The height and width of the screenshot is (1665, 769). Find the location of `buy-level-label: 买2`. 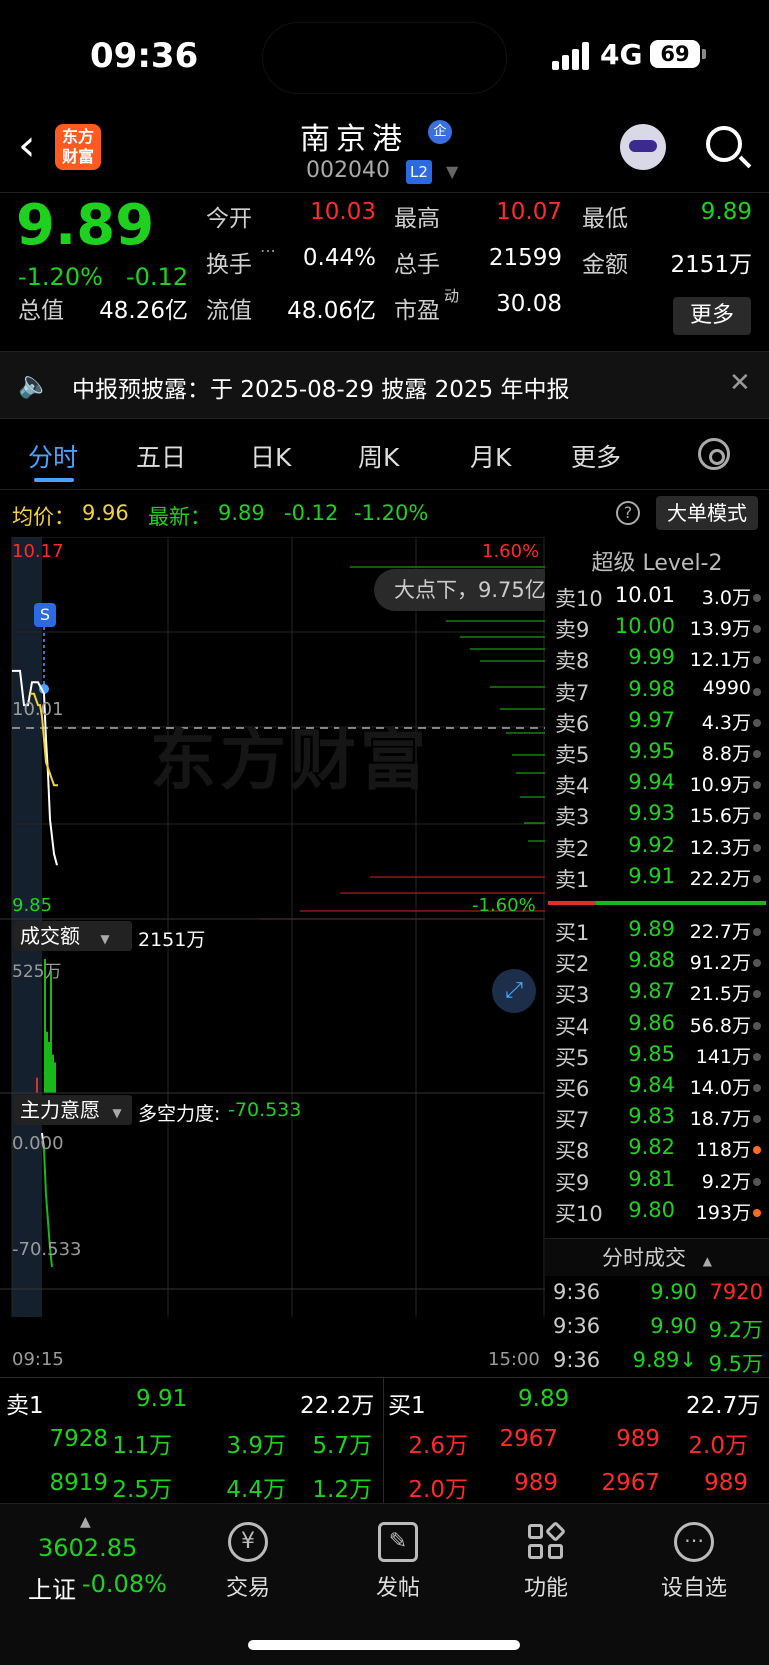

buy-level-label: 买2 is located at coordinates (572, 964).